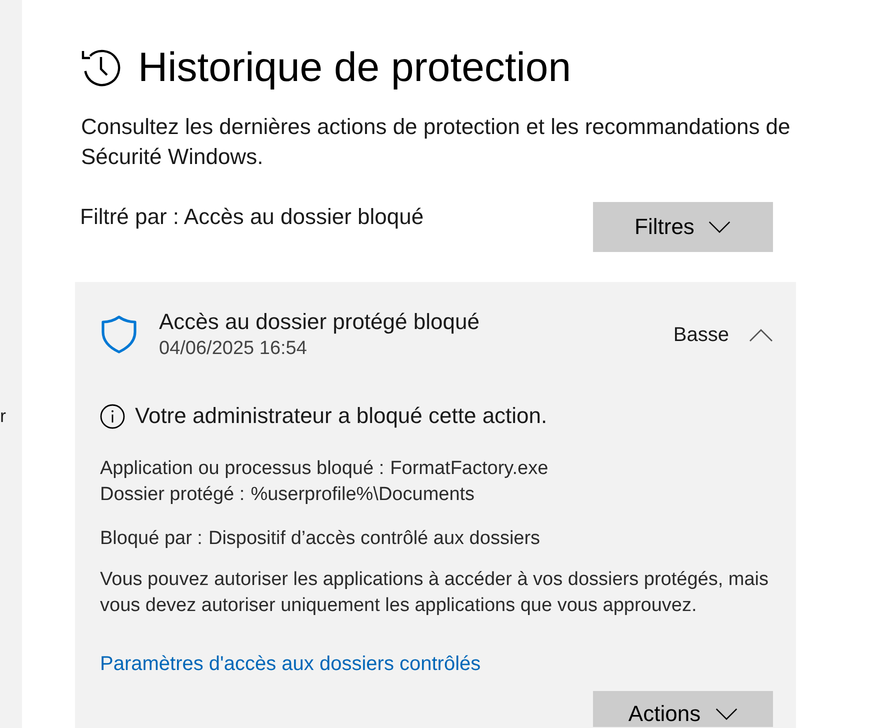  I want to click on detail-label: Application ou processus bloqué :, so click(242, 469).